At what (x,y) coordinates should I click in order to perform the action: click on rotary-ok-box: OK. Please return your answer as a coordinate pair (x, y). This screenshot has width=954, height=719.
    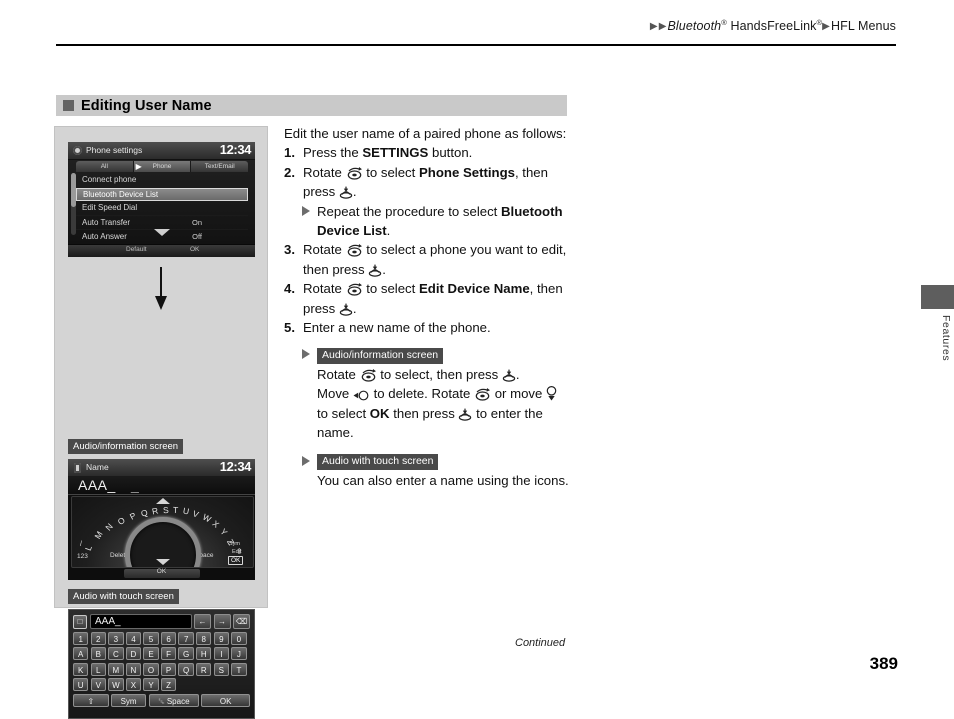
    Looking at the image, I should click on (236, 560).